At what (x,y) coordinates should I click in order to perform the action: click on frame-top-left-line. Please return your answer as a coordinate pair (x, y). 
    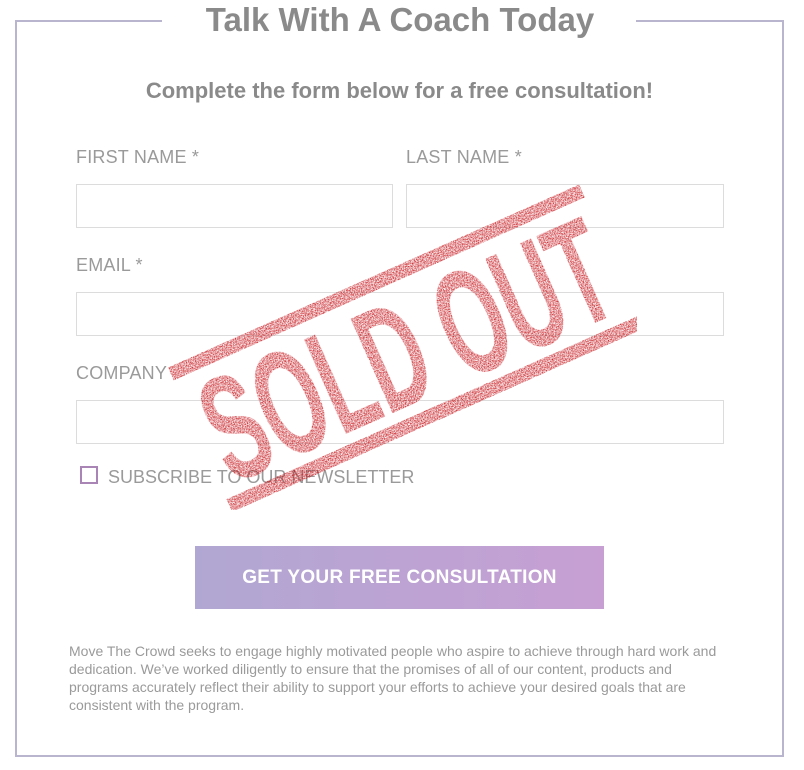
    Looking at the image, I should click on (88, 21).